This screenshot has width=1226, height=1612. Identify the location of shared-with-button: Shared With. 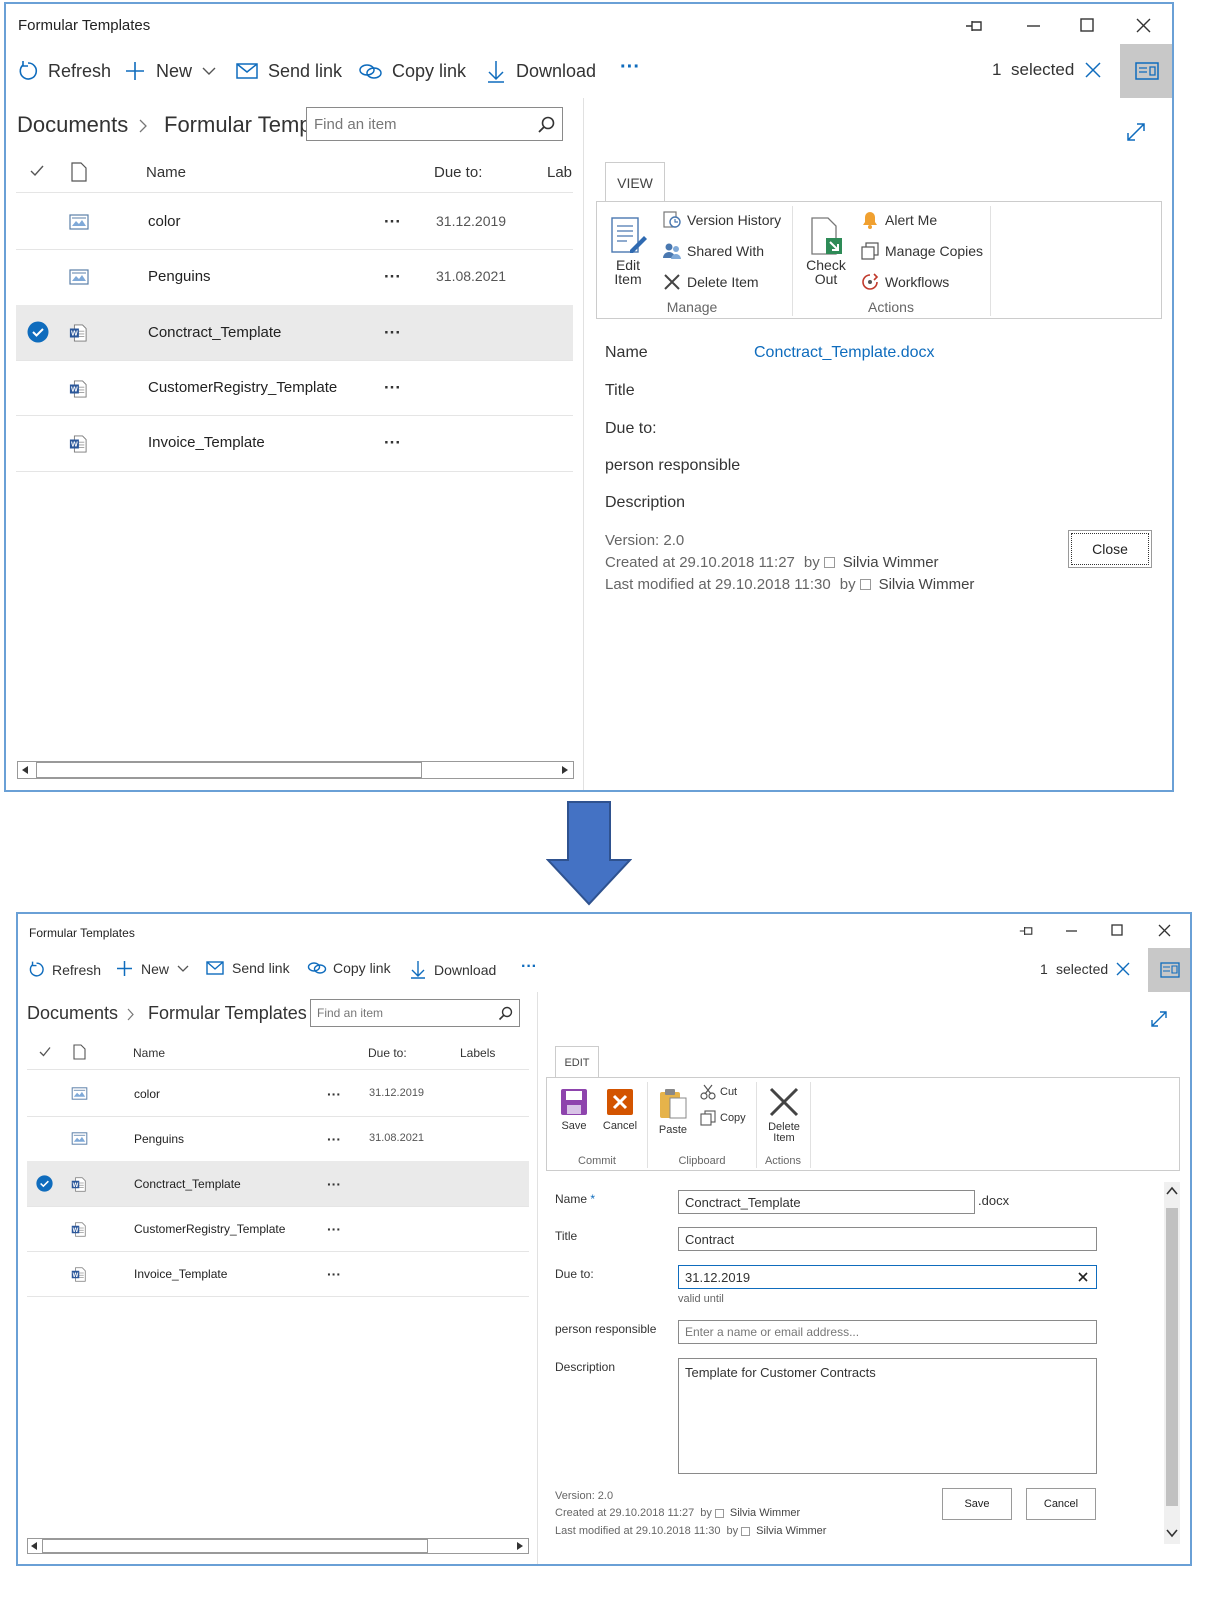
(713, 251).